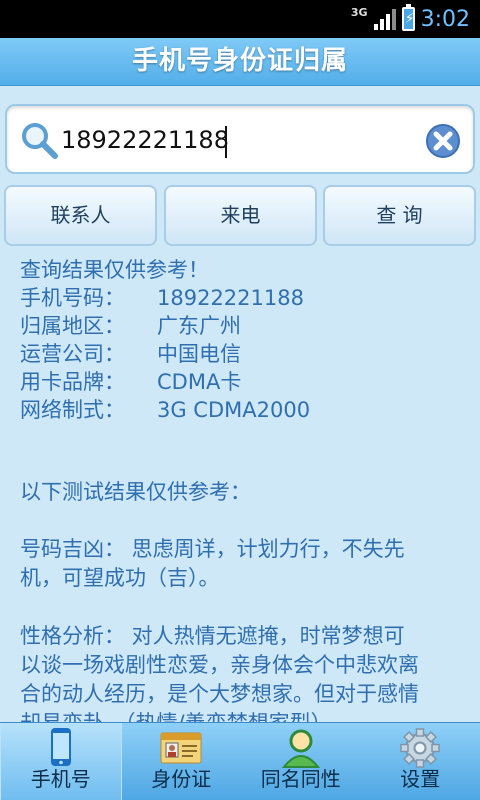  What do you see at coordinates (247, 382) in the screenshot?
I see `result-row-brand: 用卡品牌： CDMA卡` at bounding box center [247, 382].